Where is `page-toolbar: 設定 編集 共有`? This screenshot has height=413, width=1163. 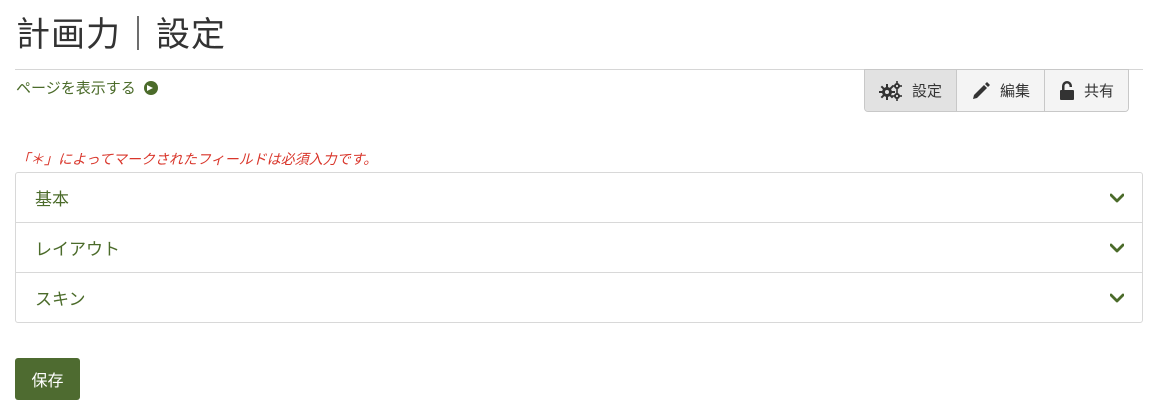 page-toolbar: 設定 編集 共有 is located at coordinates (997, 90).